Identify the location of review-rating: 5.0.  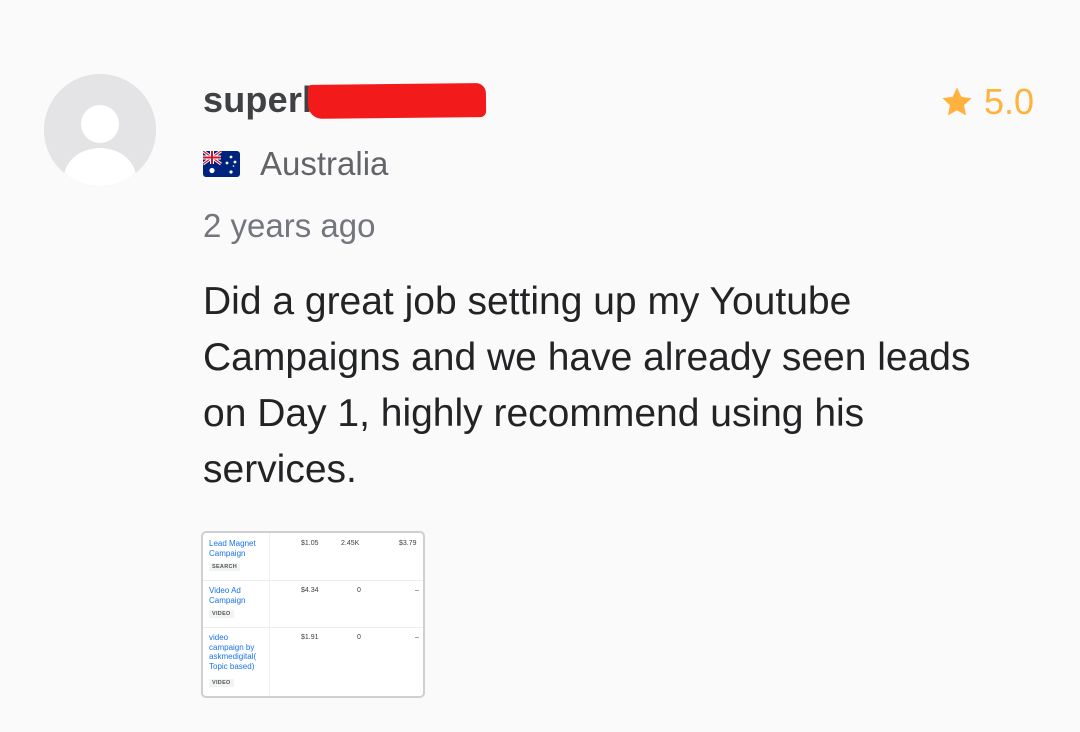
(987, 102).